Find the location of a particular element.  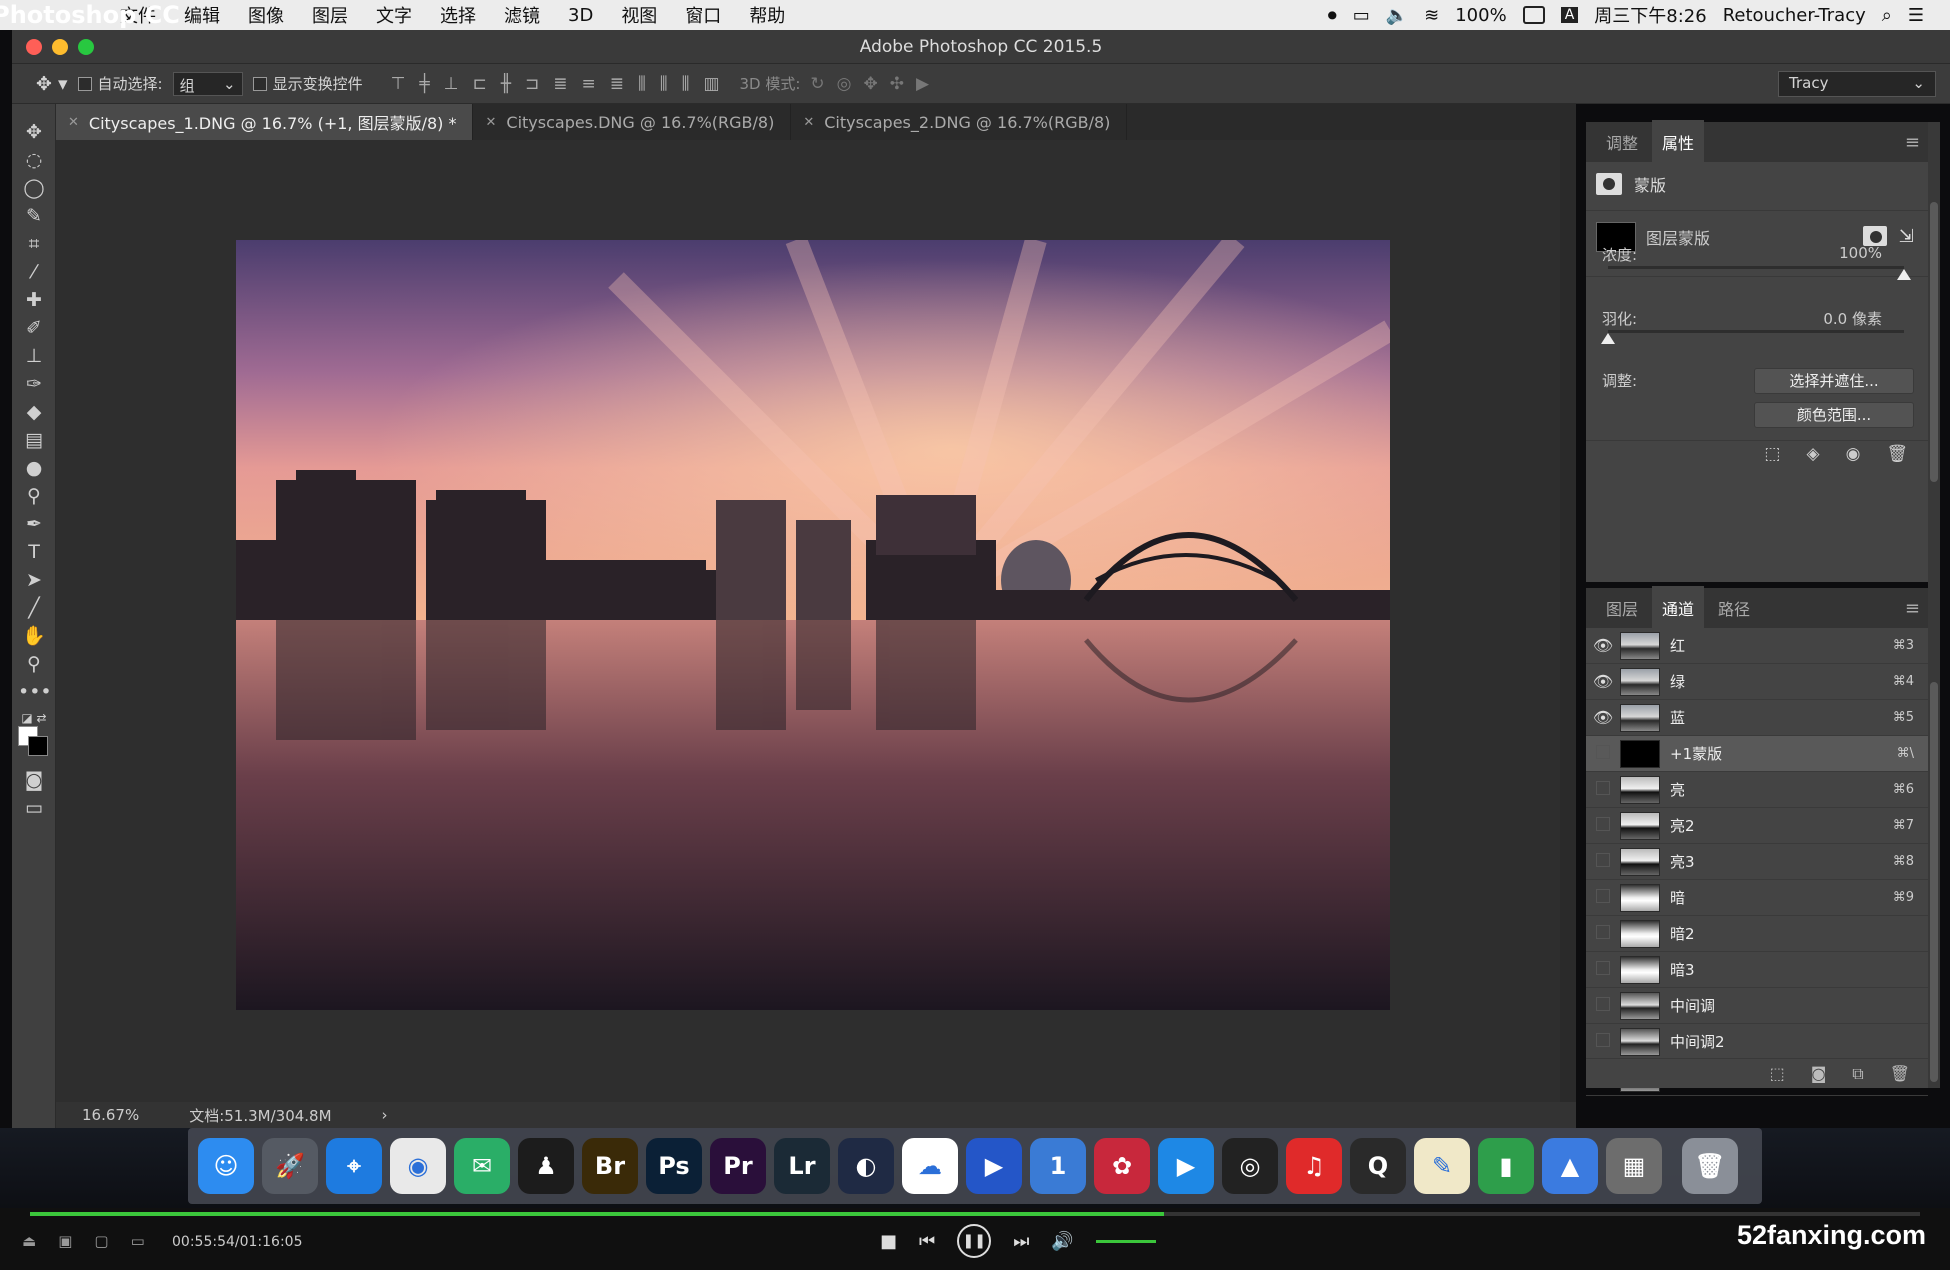

quick-select-tool-icon: ✎ is located at coordinates (34, 216).